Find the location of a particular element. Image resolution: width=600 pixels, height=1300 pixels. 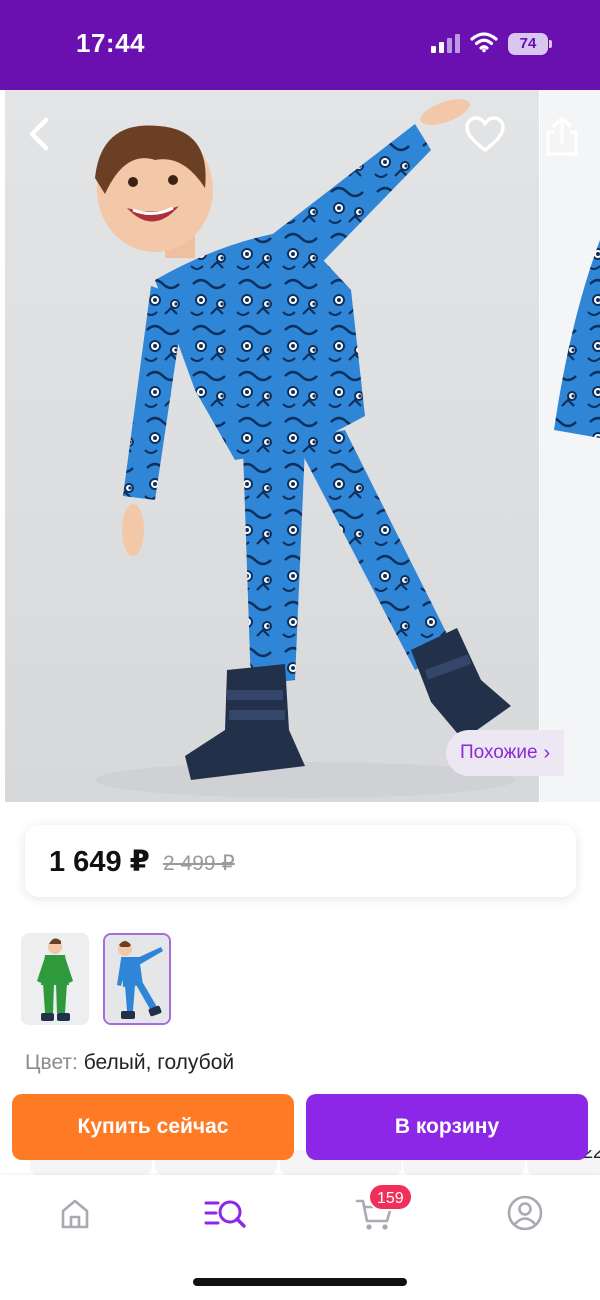

battery-indicator: 74 is located at coordinates (528, 44).